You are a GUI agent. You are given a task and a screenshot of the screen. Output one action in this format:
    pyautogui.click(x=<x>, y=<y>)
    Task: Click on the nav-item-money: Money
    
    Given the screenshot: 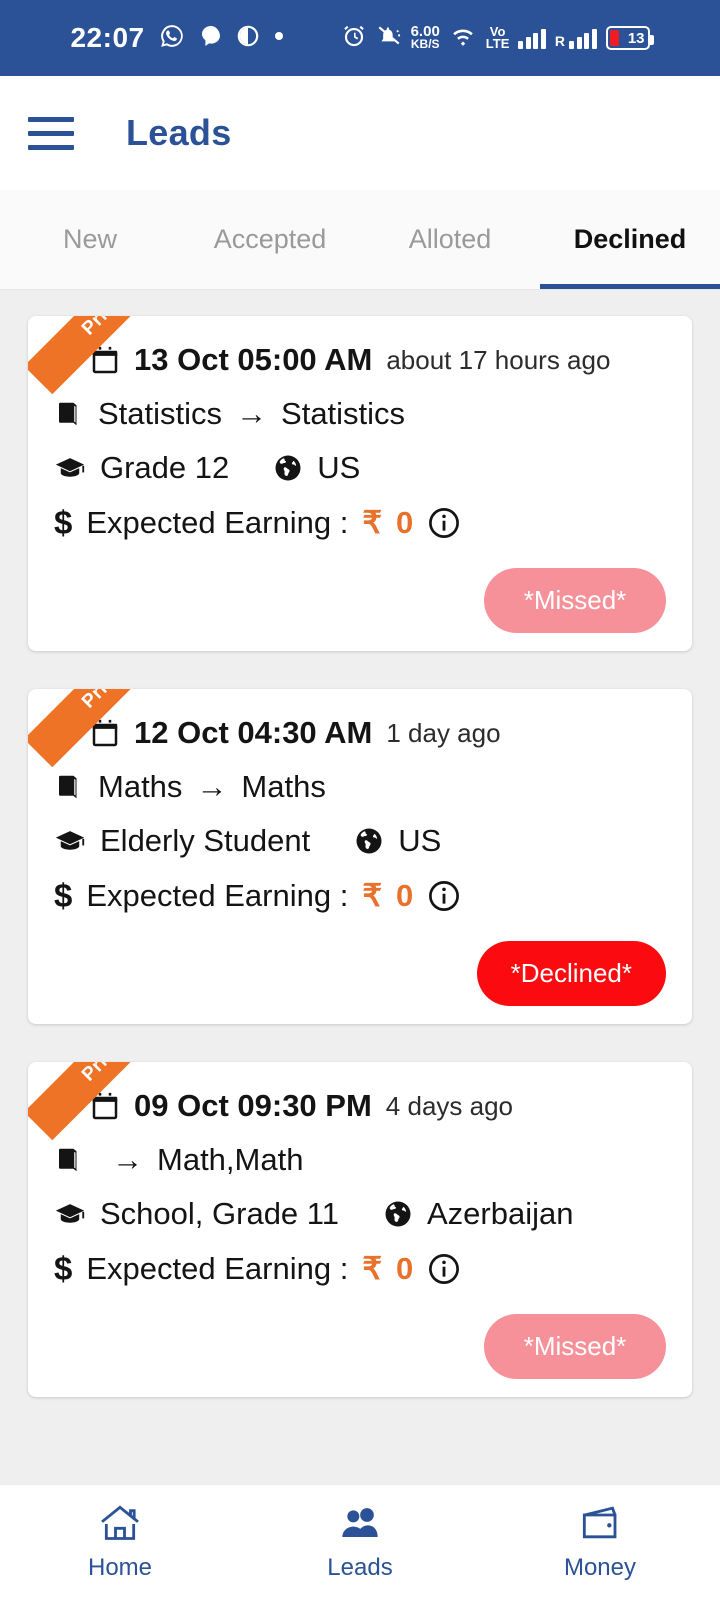 What is the action you would take?
    pyautogui.click(x=600, y=1542)
    